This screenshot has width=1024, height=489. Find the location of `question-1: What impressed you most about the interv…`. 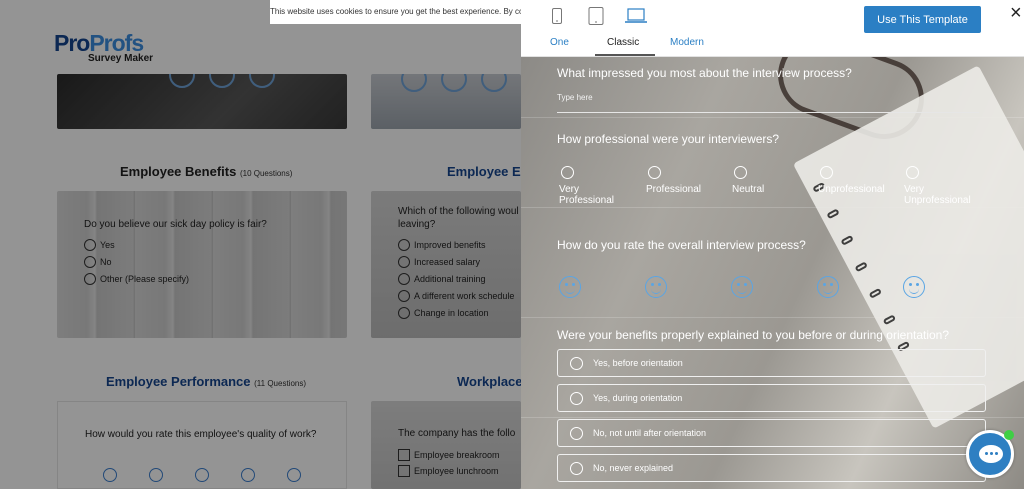

question-1: What impressed you most about the interv… is located at coordinates (704, 73).